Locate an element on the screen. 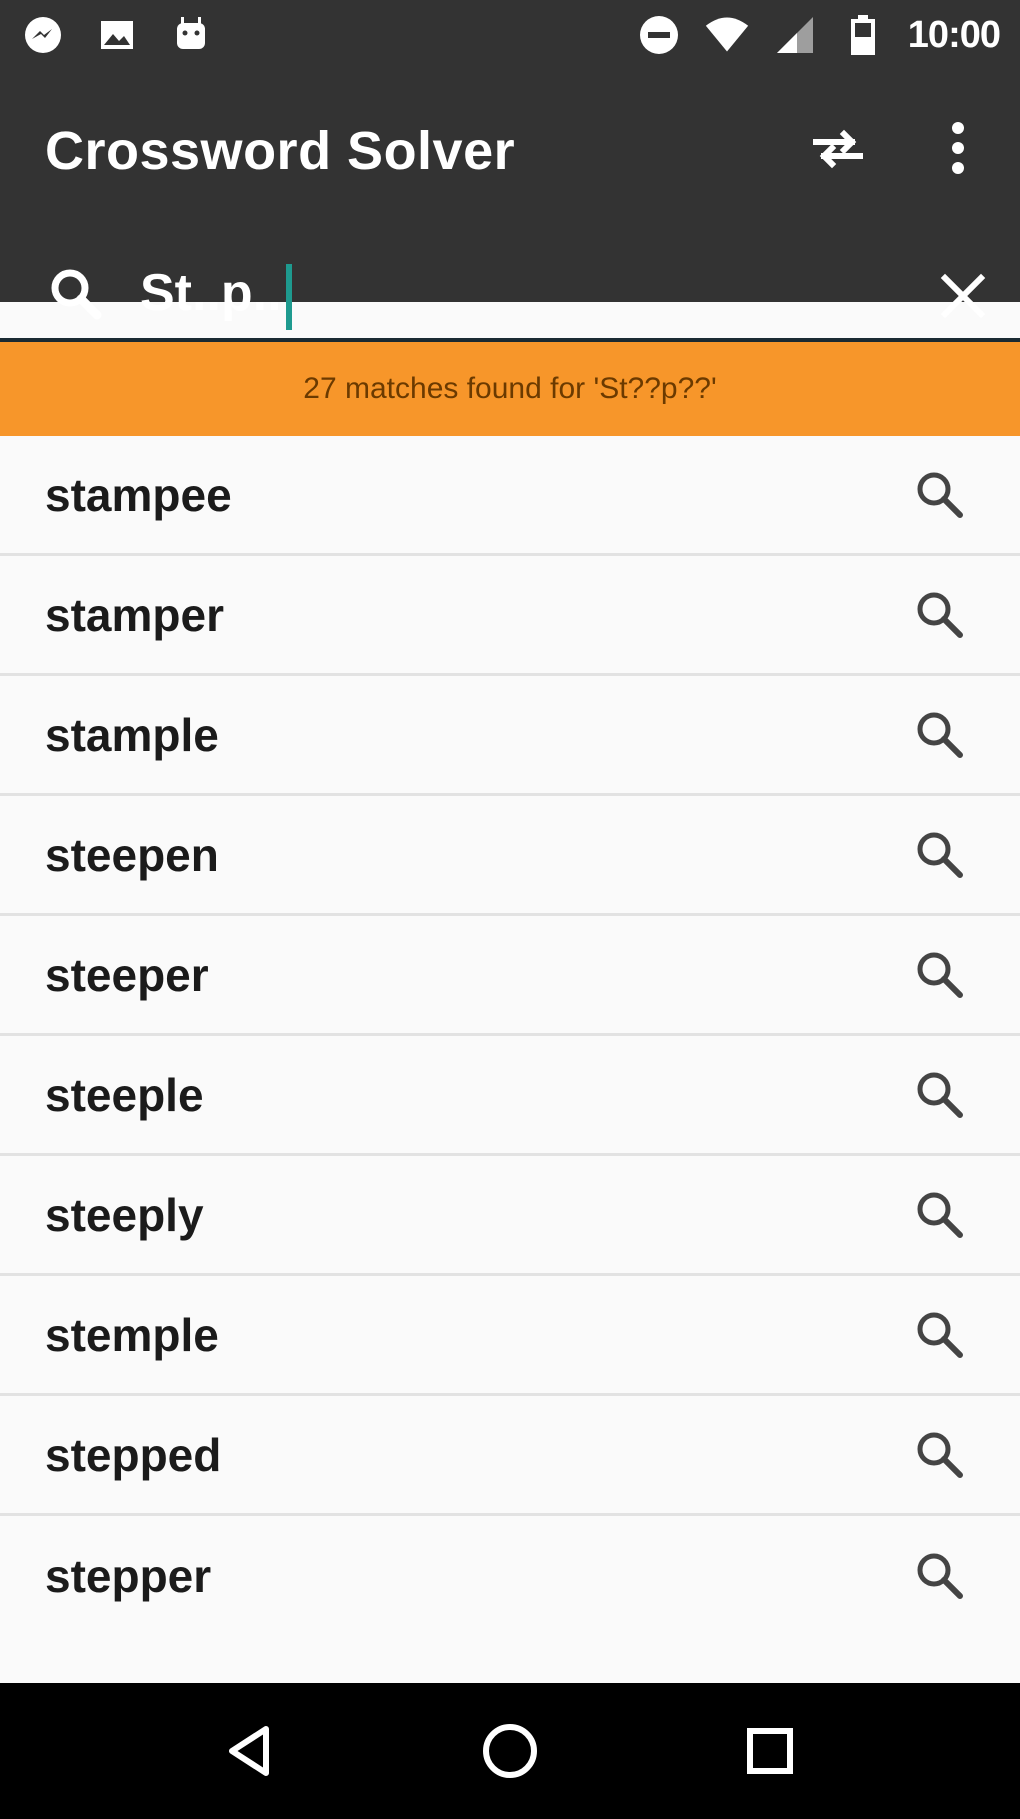 The width and height of the screenshot is (1020, 1819). text-cursor is located at coordinates (289, 297).